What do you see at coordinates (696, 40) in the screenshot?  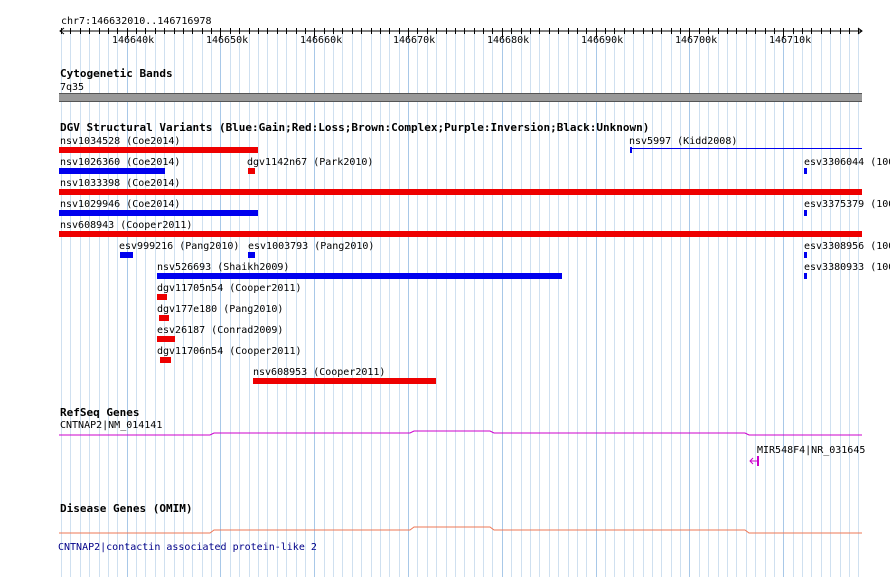 I see `ruler-tick-label: 146700k` at bounding box center [696, 40].